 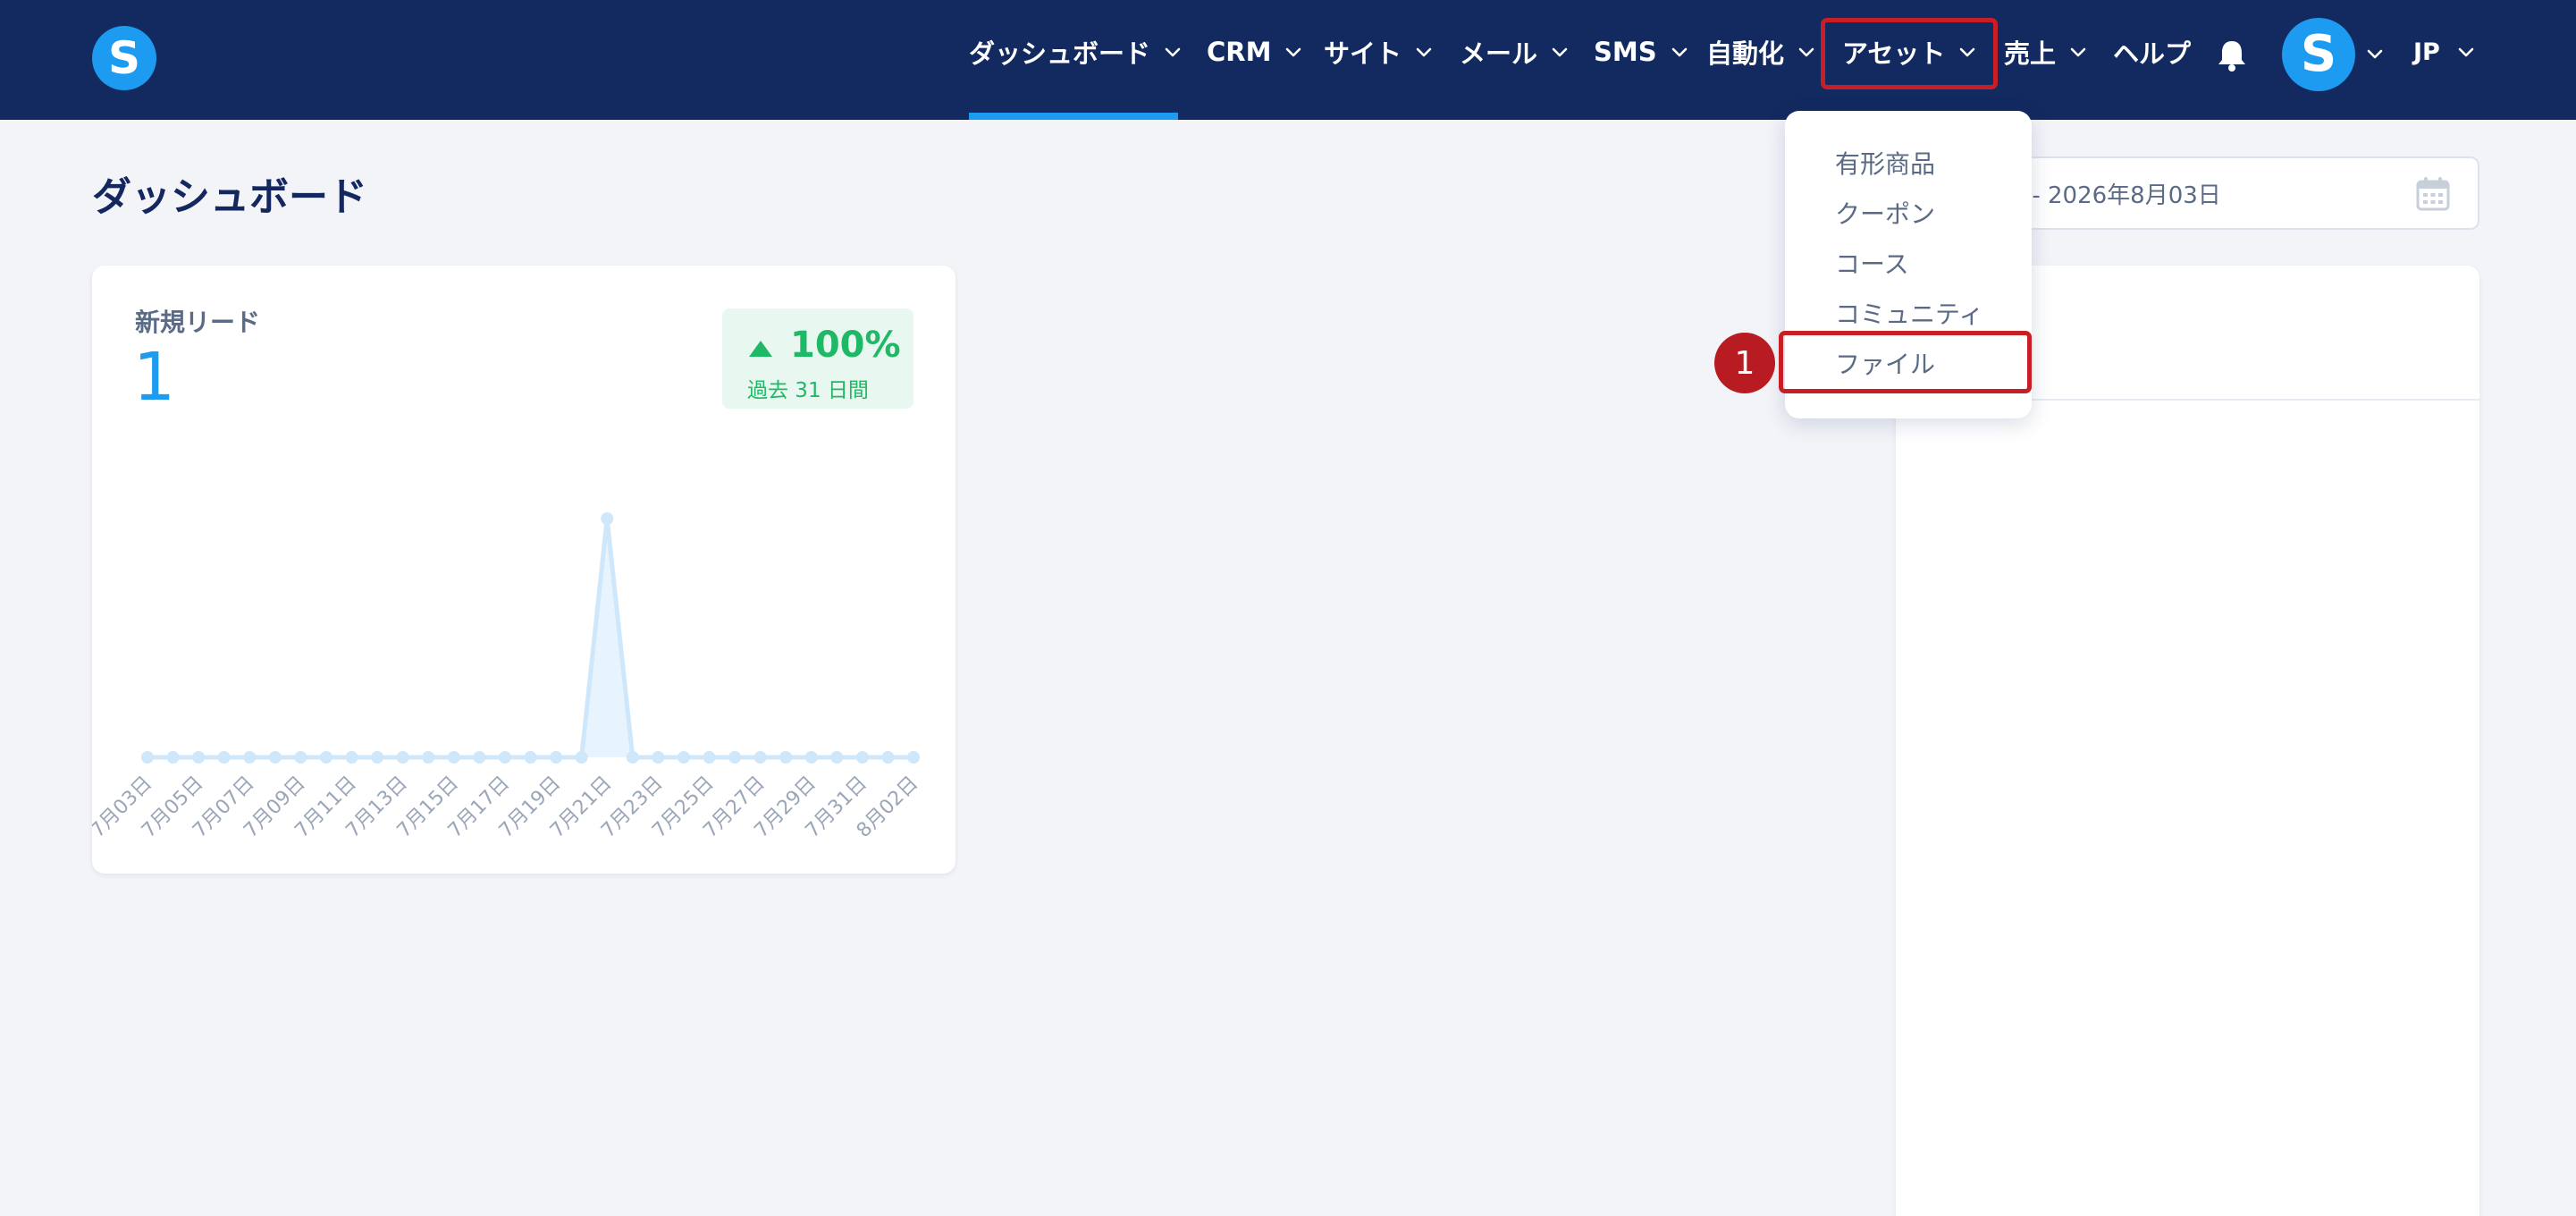 I want to click on nav-crm: CRM, so click(x=1255, y=52).